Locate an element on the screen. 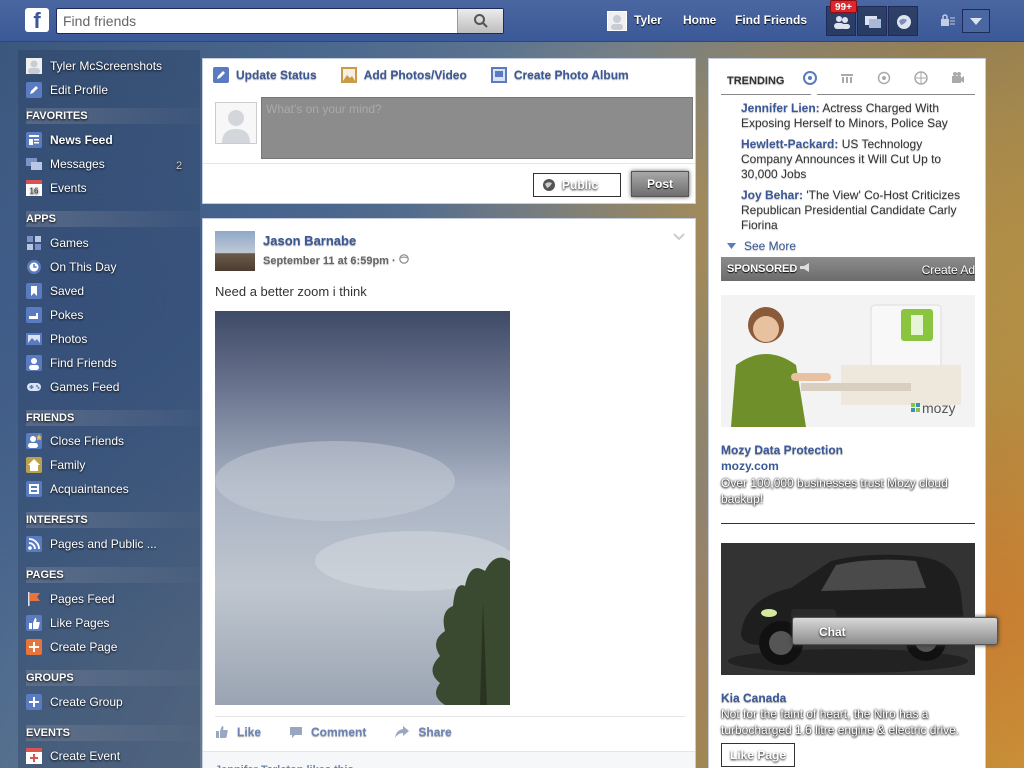  messages-sidebar-icon is located at coordinates (34, 164).